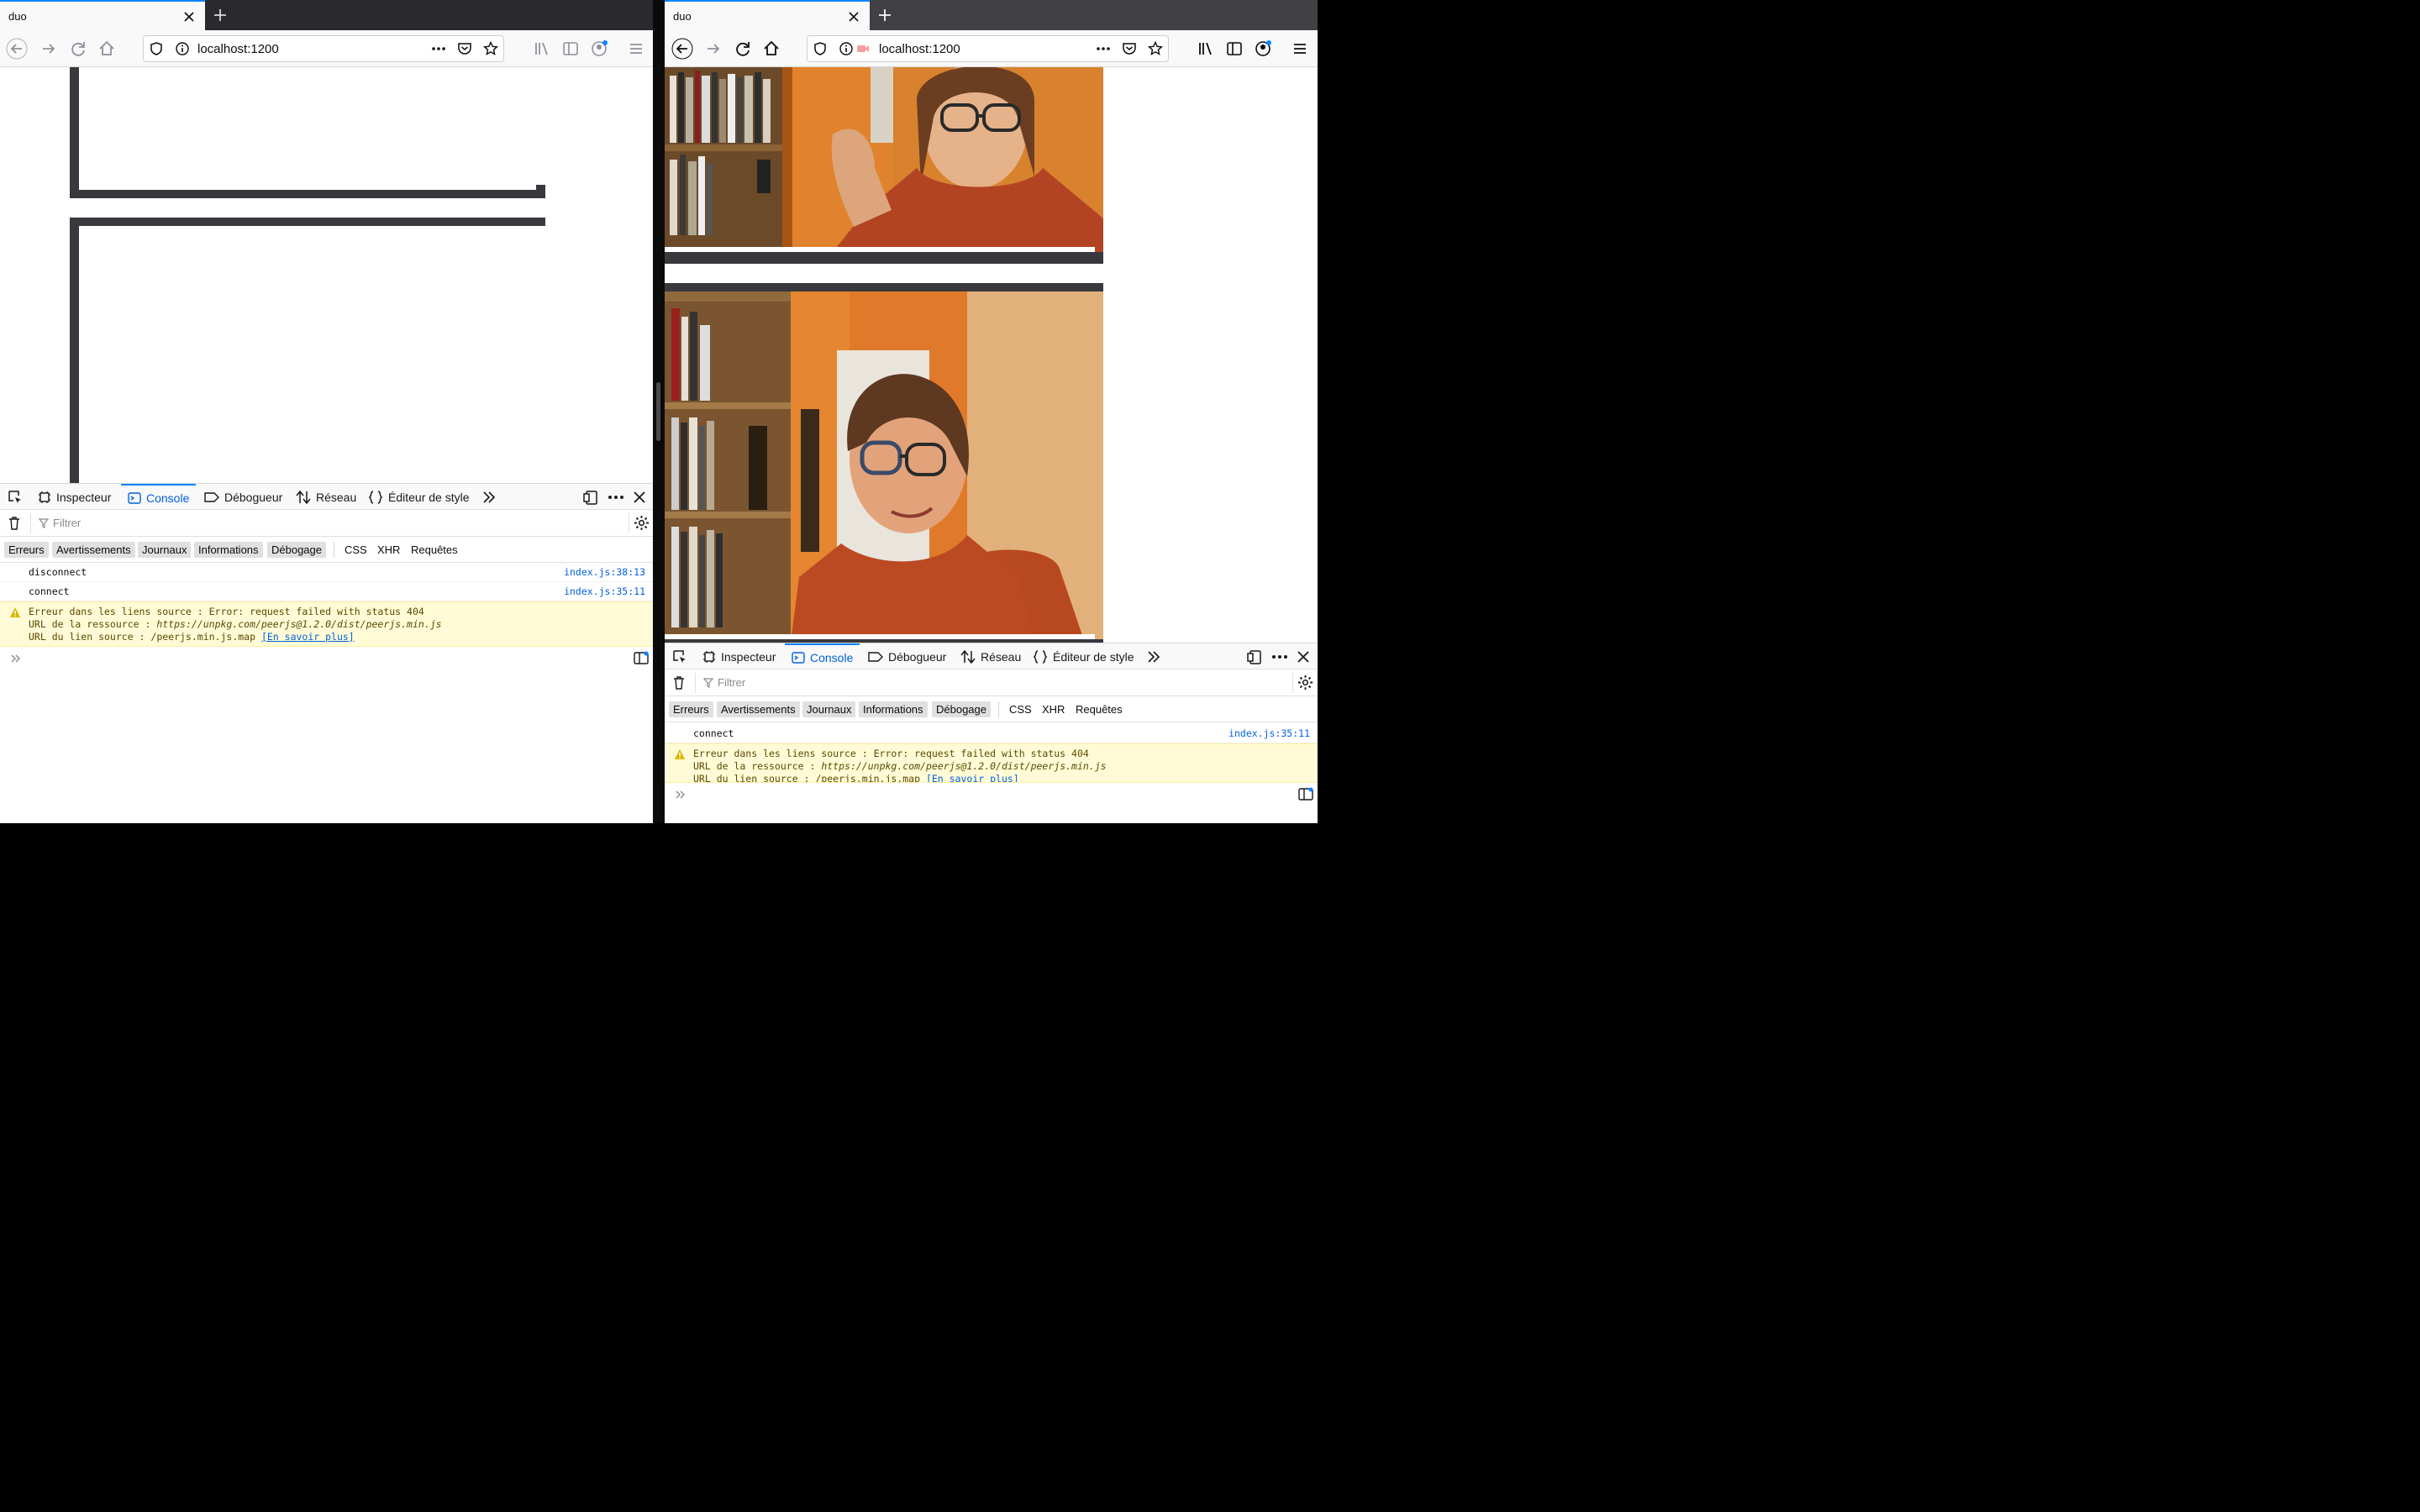 The width and height of the screenshot is (2420, 1512). What do you see at coordinates (75, 132) in the screenshot?
I see `video-frame-border` at bounding box center [75, 132].